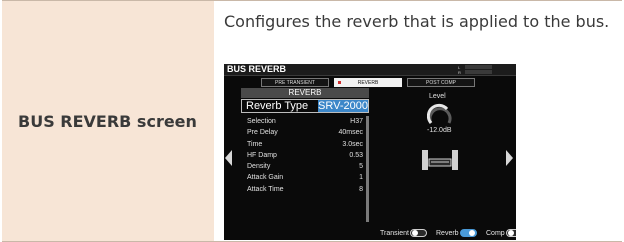 The image size is (624, 242). Describe the element at coordinates (228, 158) in the screenshot. I see `previous-page-arrow-icon` at that location.